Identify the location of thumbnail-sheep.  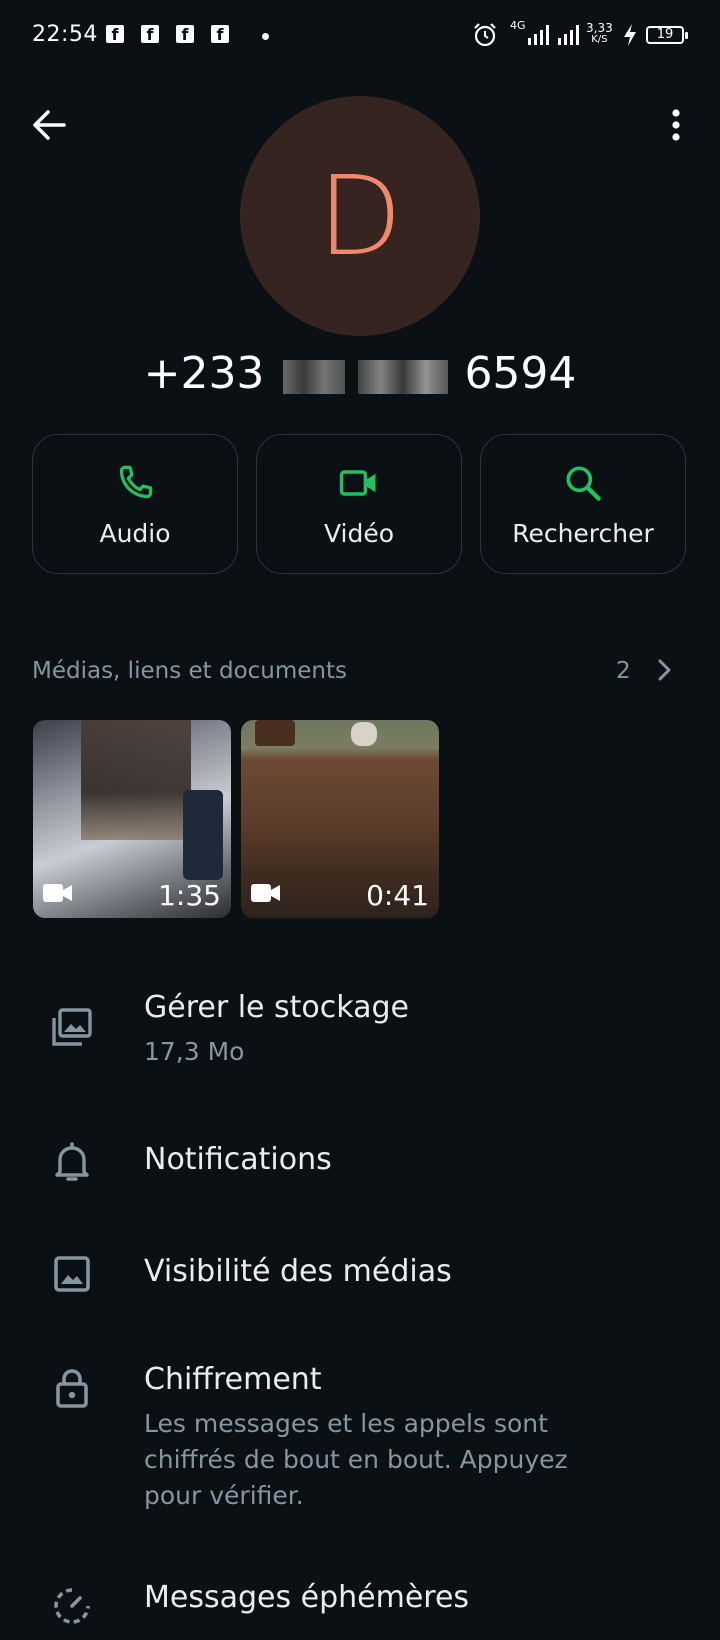
(364, 734).